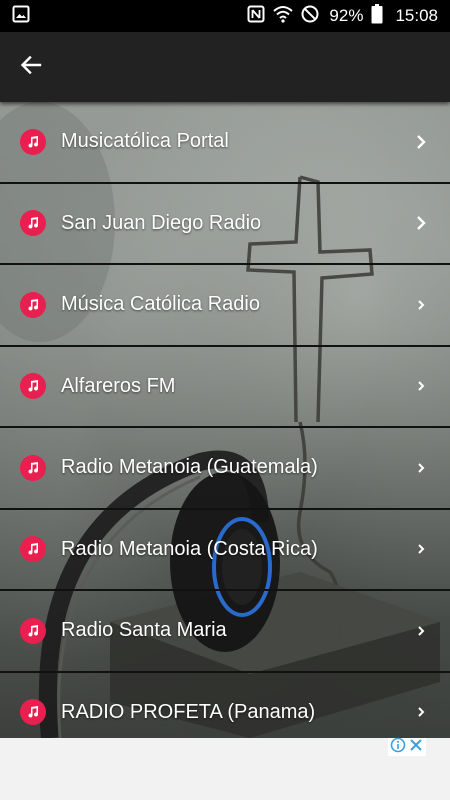 This screenshot has height=800, width=450. What do you see at coordinates (188, 711) in the screenshot?
I see `station-name: RADIO PROFETA (Panama)` at bounding box center [188, 711].